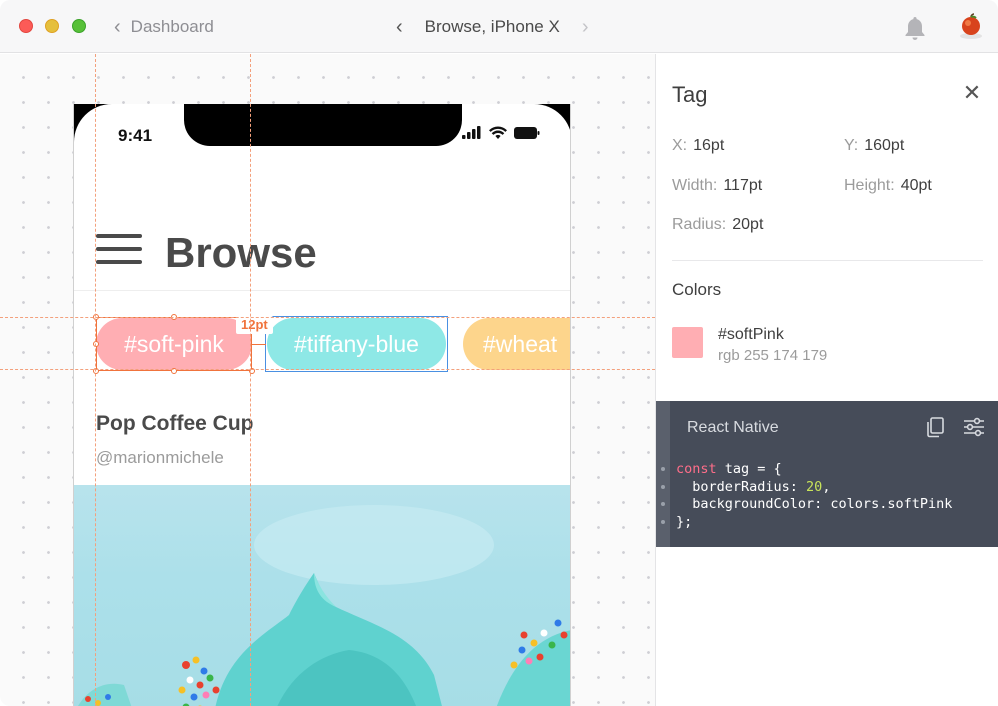 Image resolution: width=998 pixels, height=706 pixels. What do you see at coordinates (733, 428) in the screenshot?
I see `code-language-label: React Native` at bounding box center [733, 428].